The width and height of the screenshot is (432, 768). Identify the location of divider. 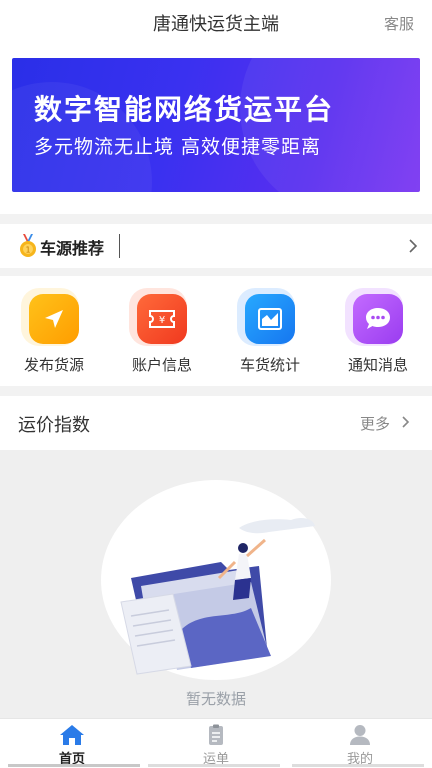
(119, 246).